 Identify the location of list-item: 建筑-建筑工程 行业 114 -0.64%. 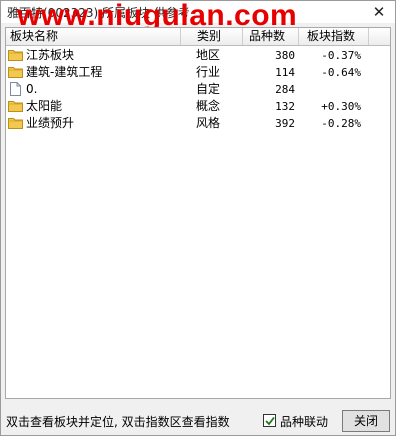
(198, 72).